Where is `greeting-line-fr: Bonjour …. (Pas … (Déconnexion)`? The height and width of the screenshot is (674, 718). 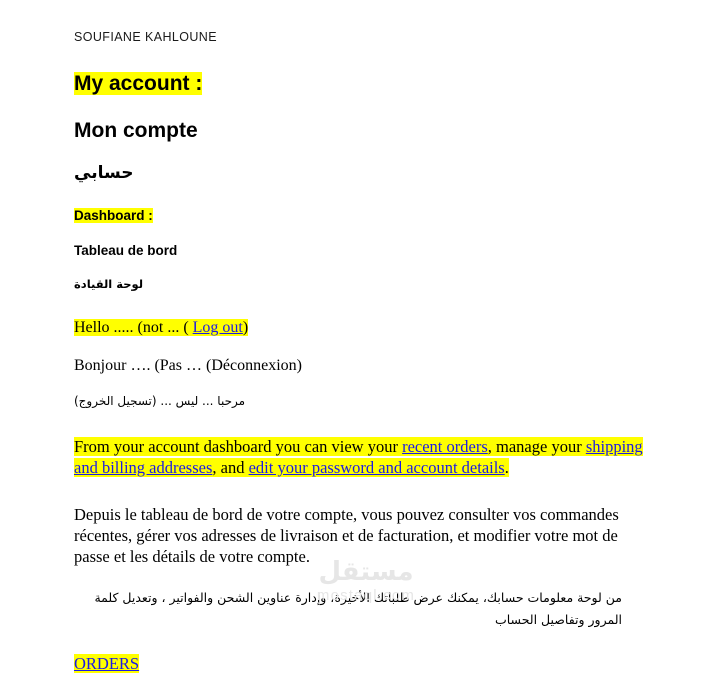 greeting-line-fr: Bonjour …. (Pas … (Déconnexion) is located at coordinates (188, 365).